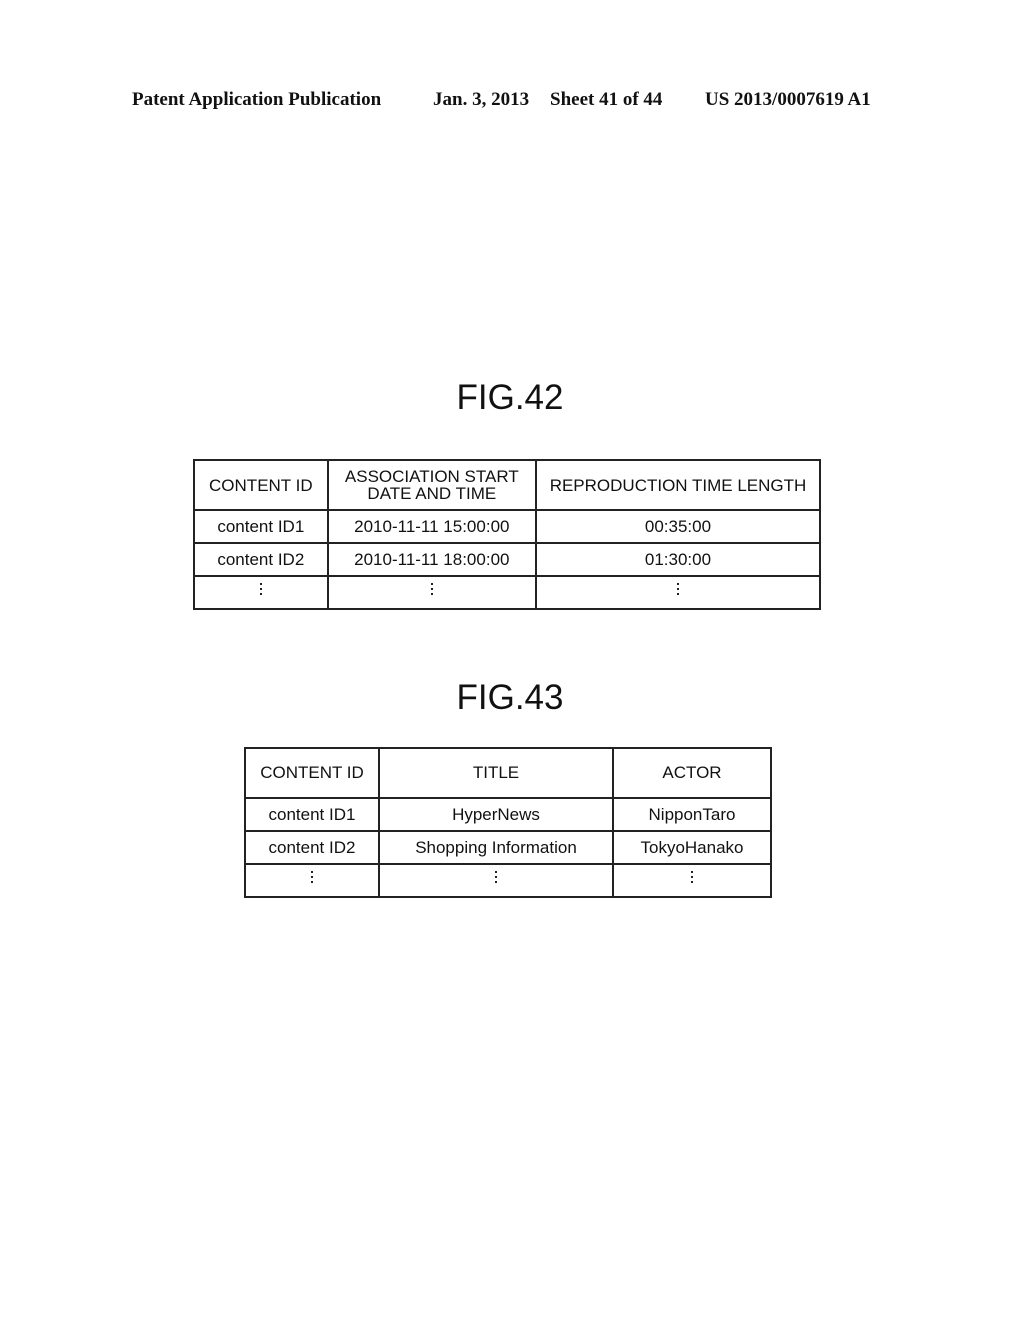 The height and width of the screenshot is (1320, 1024). I want to click on column-header-reproduction-time: REPRODUCTION TIME LENGTH, so click(678, 485).